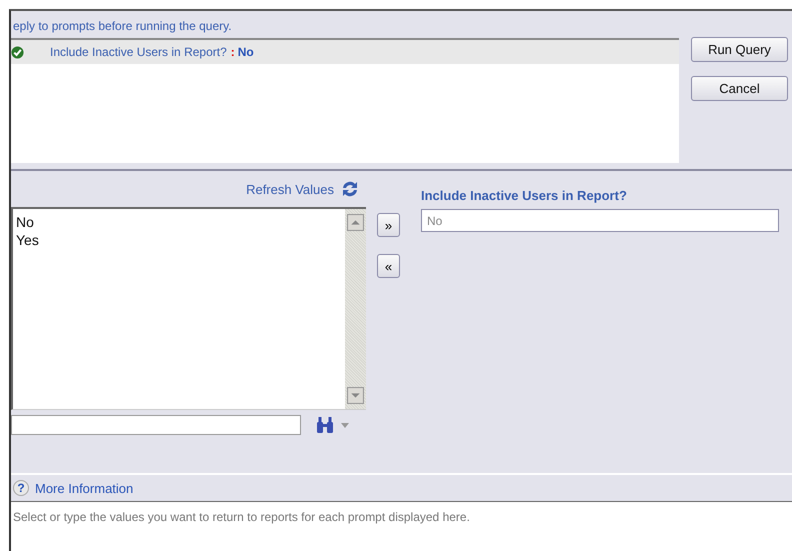 This screenshot has width=792, height=551. What do you see at coordinates (138, 52) in the screenshot?
I see `prompt-label: Include Inactive Users in Report?` at bounding box center [138, 52].